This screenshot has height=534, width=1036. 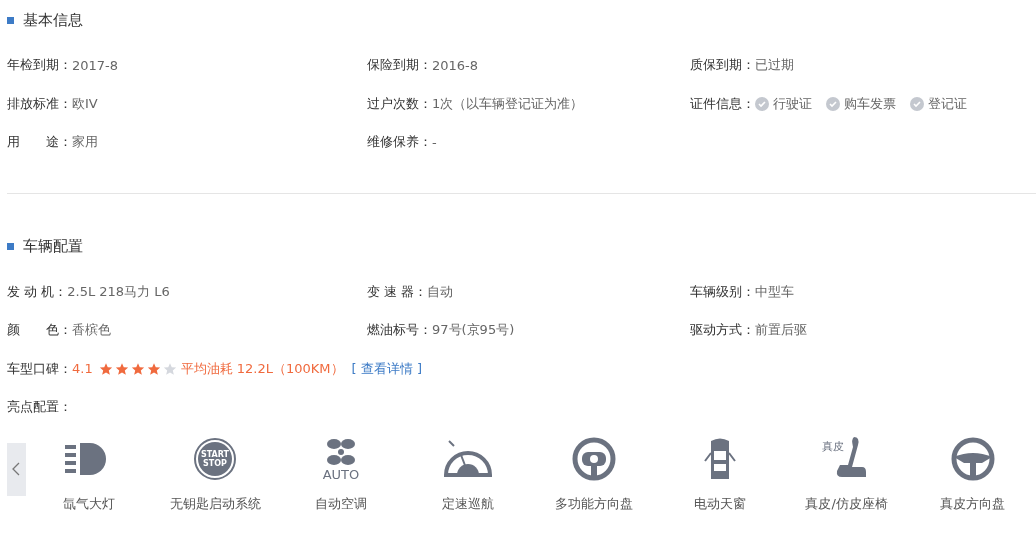 I want to click on field-label: 驱动方式：, so click(x=722, y=330).